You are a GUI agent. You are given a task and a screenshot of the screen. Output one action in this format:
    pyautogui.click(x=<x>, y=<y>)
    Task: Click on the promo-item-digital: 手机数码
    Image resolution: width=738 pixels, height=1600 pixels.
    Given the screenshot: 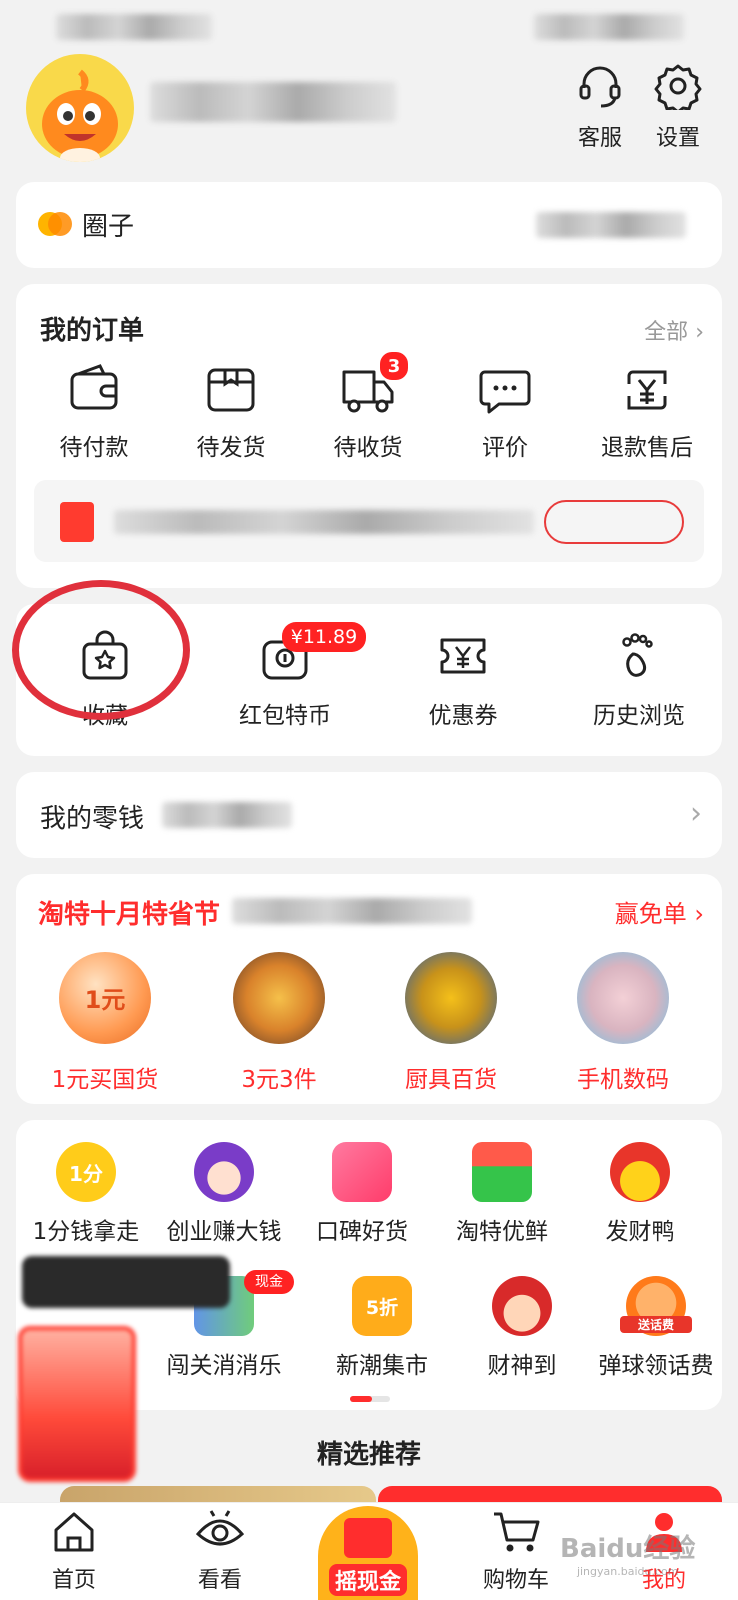 What is the action you would take?
    pyautogui.click(x=623, y=1023)
    